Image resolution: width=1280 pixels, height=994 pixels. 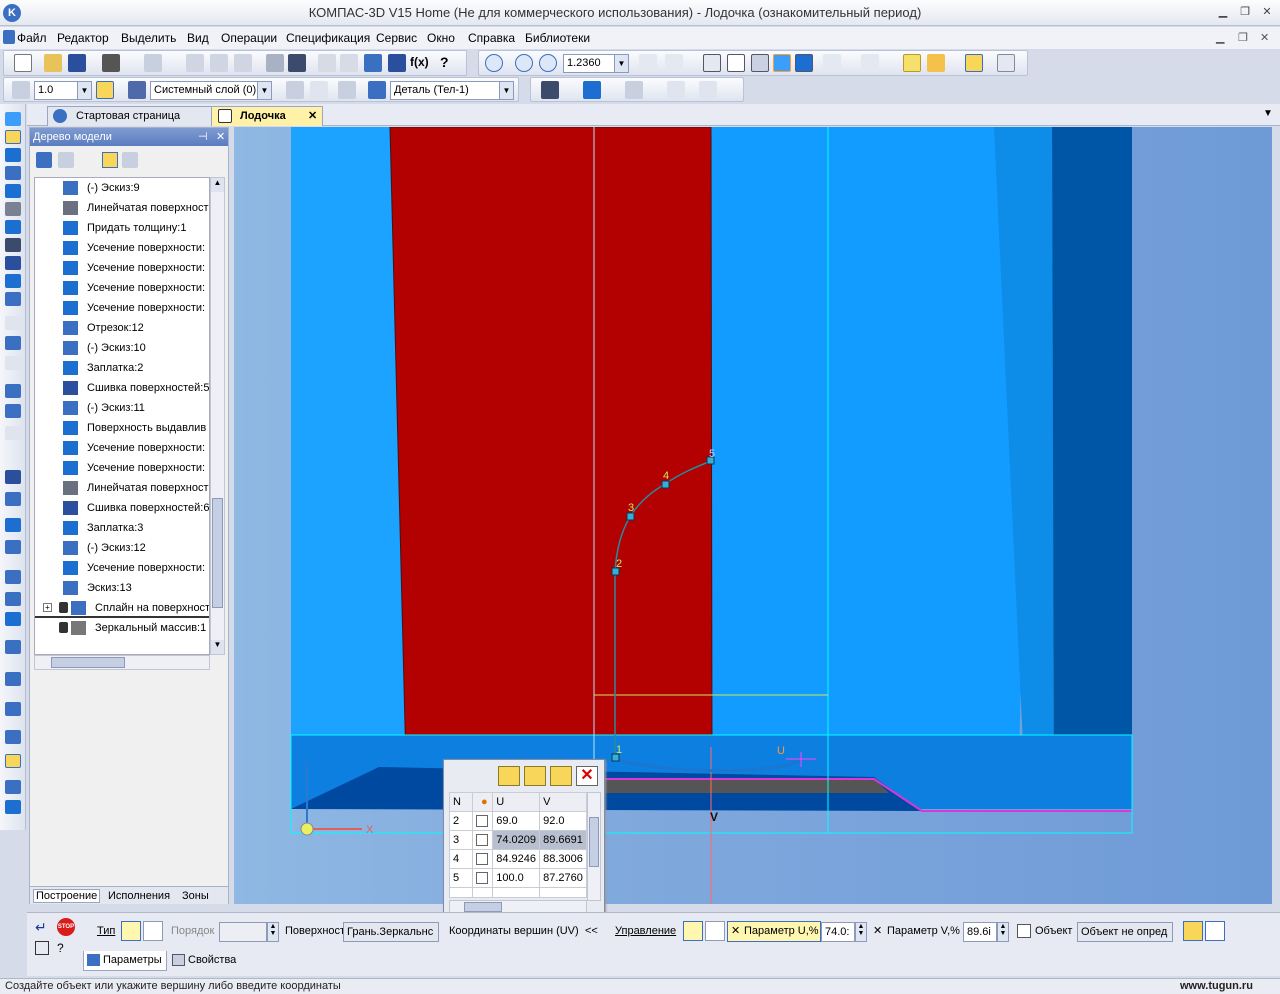 What do you see at coordinates (13, 227) in the screenshot?
I see `filters-icon` at bounding box center [13, 227].